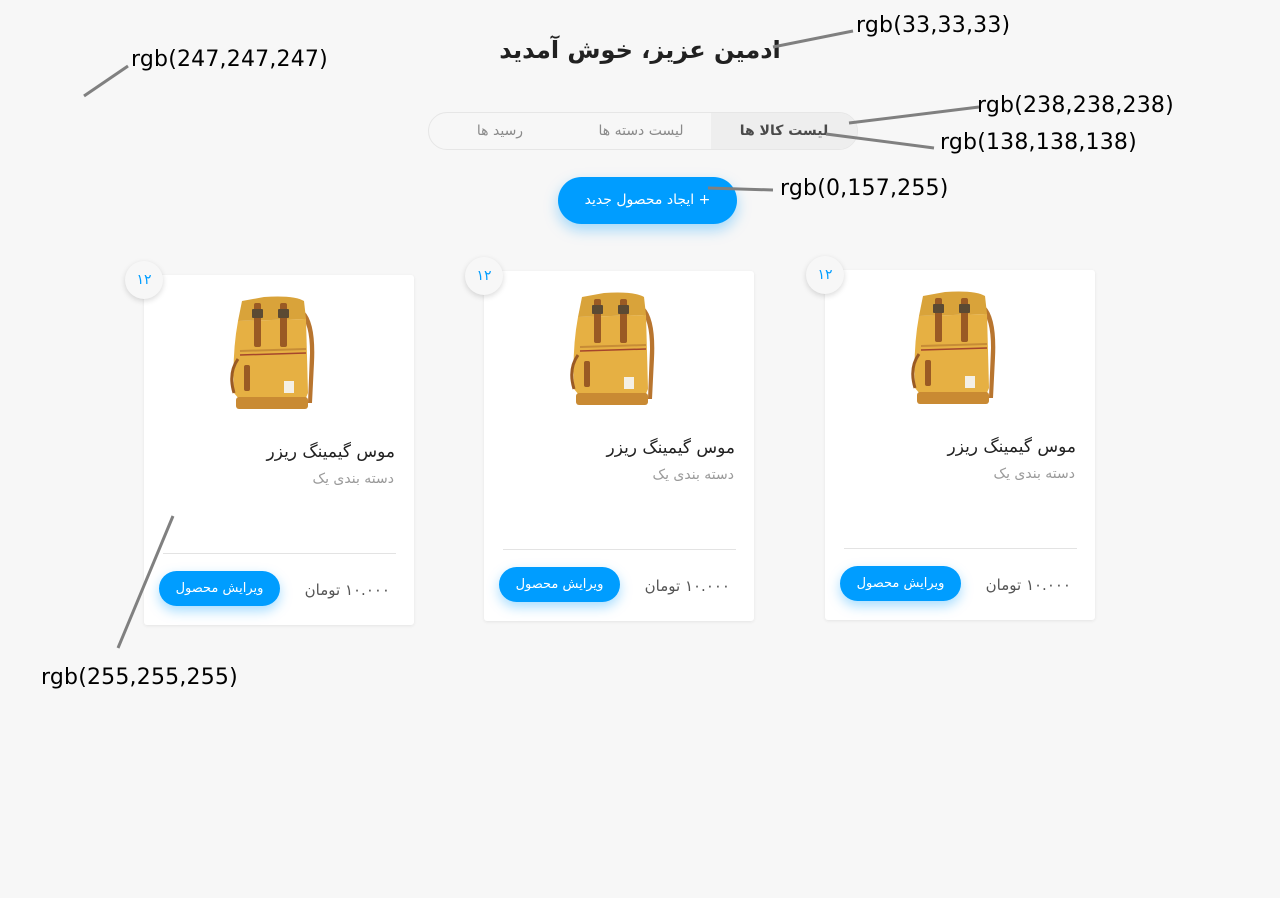 The height and width of the screenshot is (898, 1280). I want to click on annotation-title-color: rgb(33,33,33), so click(933, 25).